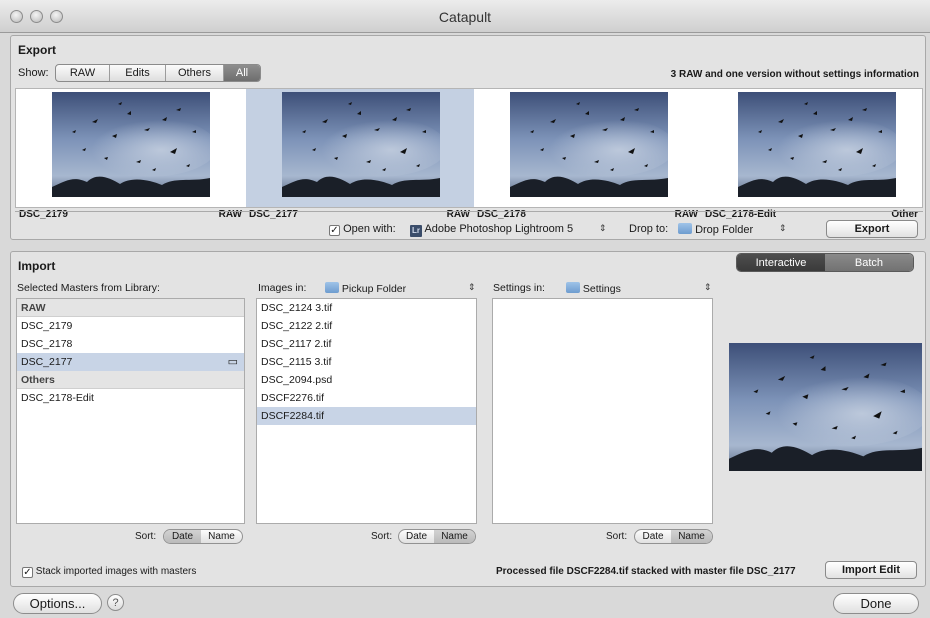 This screenshot has height=618, width=930. I want to click on import-edit-button: Import Edit, so click(871, 570).